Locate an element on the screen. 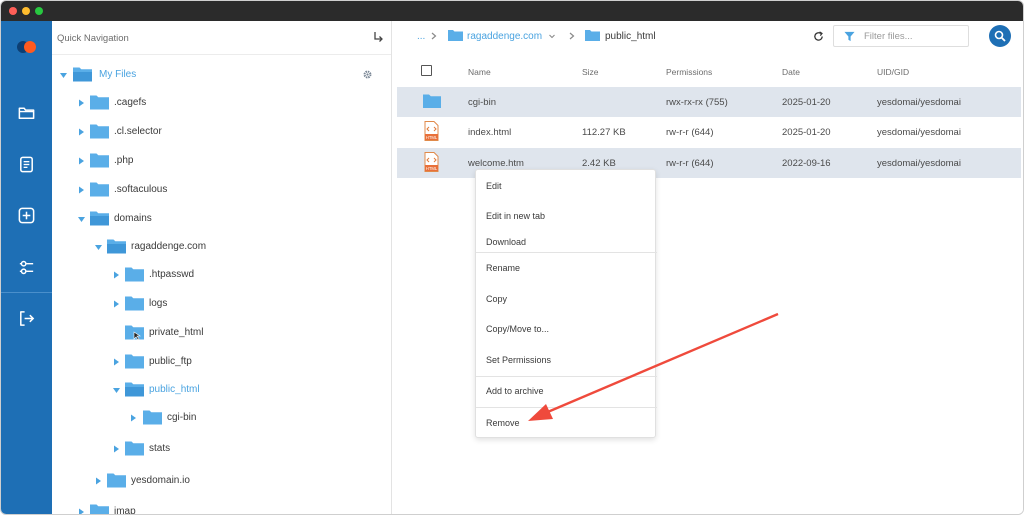 The height and width of the screenshot is (515, 1024). tree-item: .cagefs is located at coordinates (222, 103).